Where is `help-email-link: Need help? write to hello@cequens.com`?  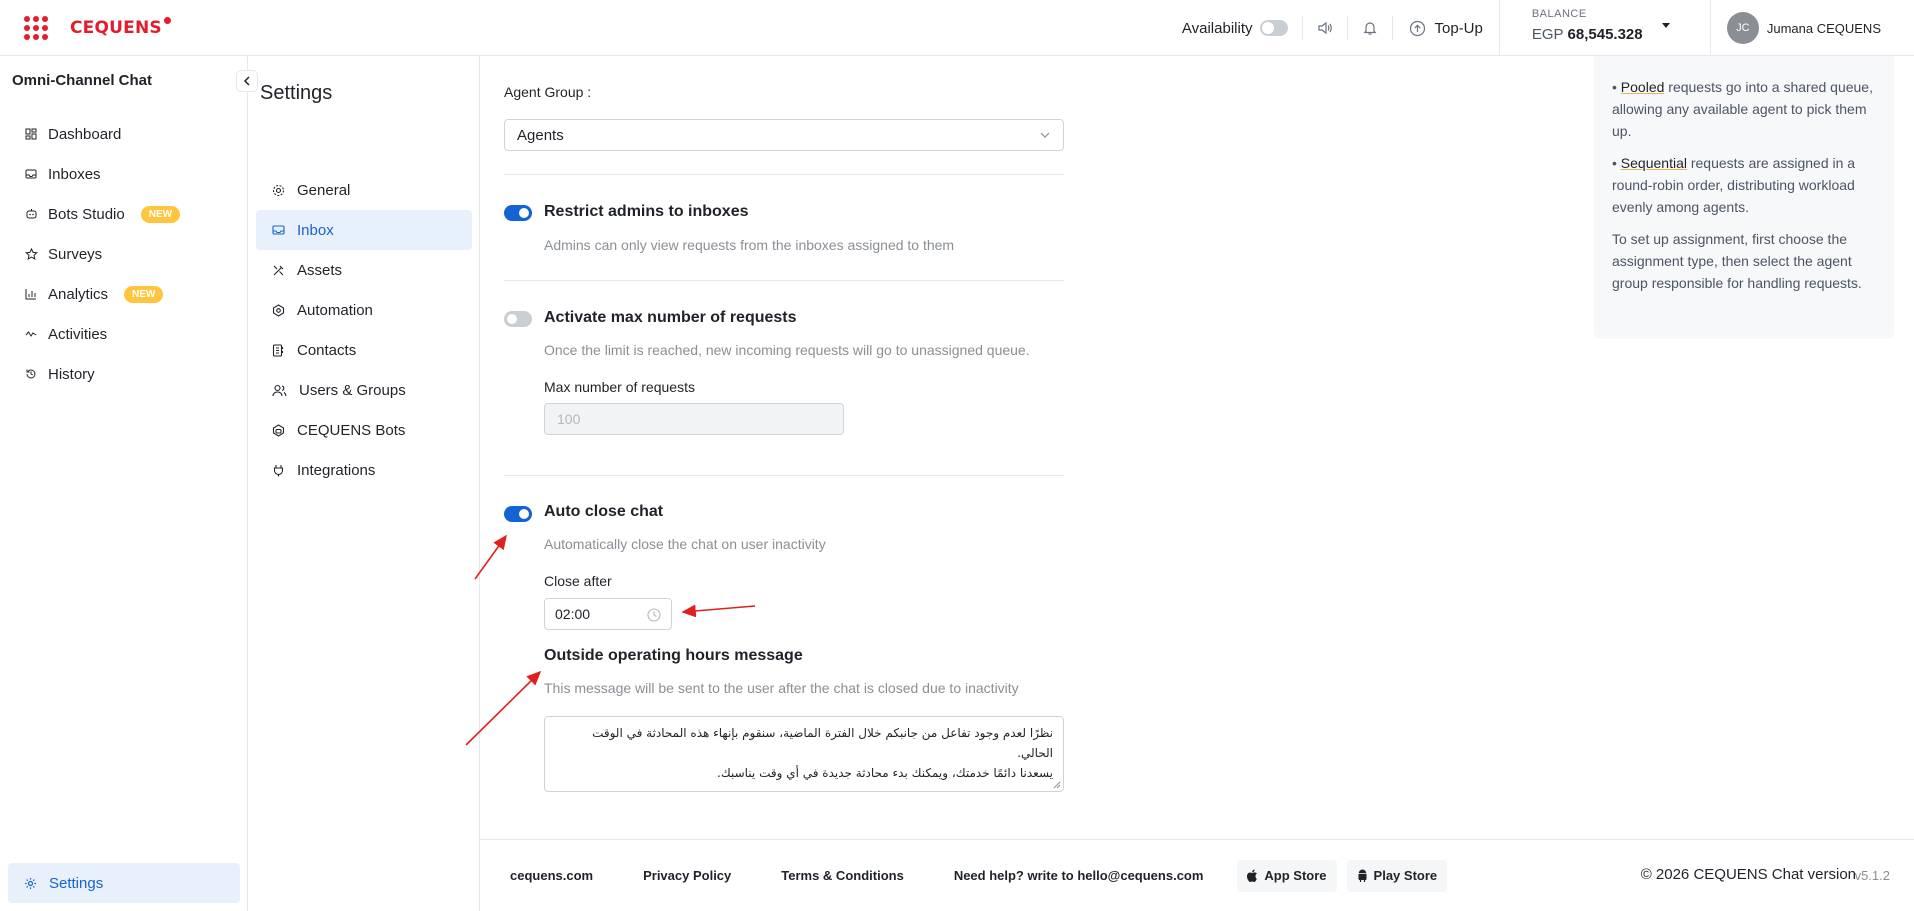 help-email-link: Need help? write to hello@cequens.com is located at coordinates (1079, 875).